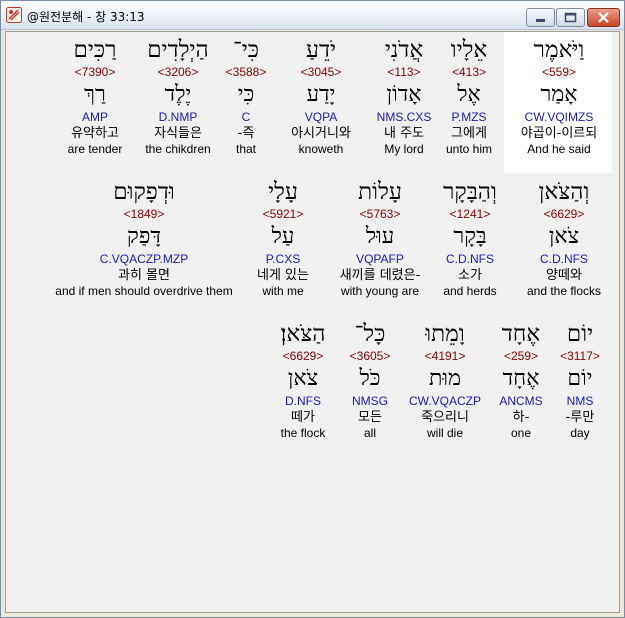 This screenshot has height=618, width=625. What do you see at coordinates (370, 356) in the screenshot?
I see `strong-number: <3605>` at bounding box center [370, 356].